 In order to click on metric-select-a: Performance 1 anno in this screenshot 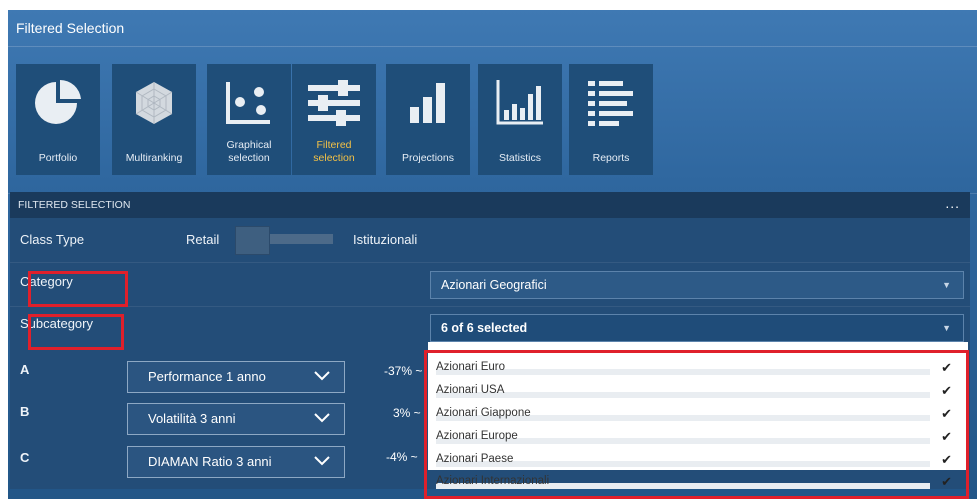, I will do `click(236, 377)`.